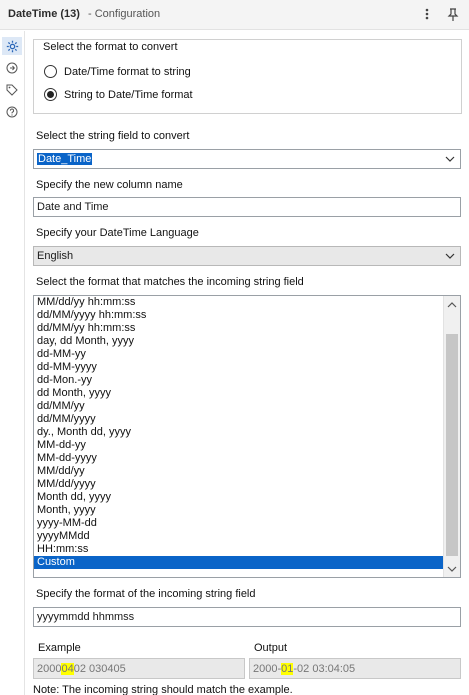  I want to click on format-list-item: dd-MM-yy, so click(239, 354).